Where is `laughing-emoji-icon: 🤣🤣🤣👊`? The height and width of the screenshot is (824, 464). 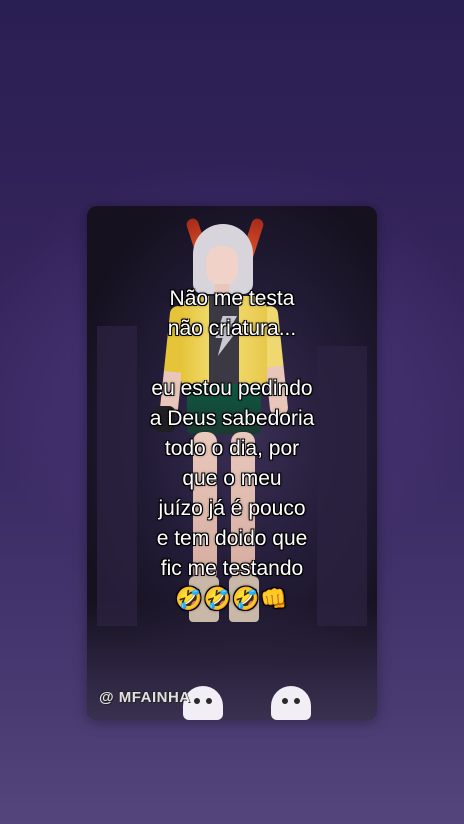
laughing-emoji-icon: 🤣🤣🤣👊 is located at coordinates (232, 598).